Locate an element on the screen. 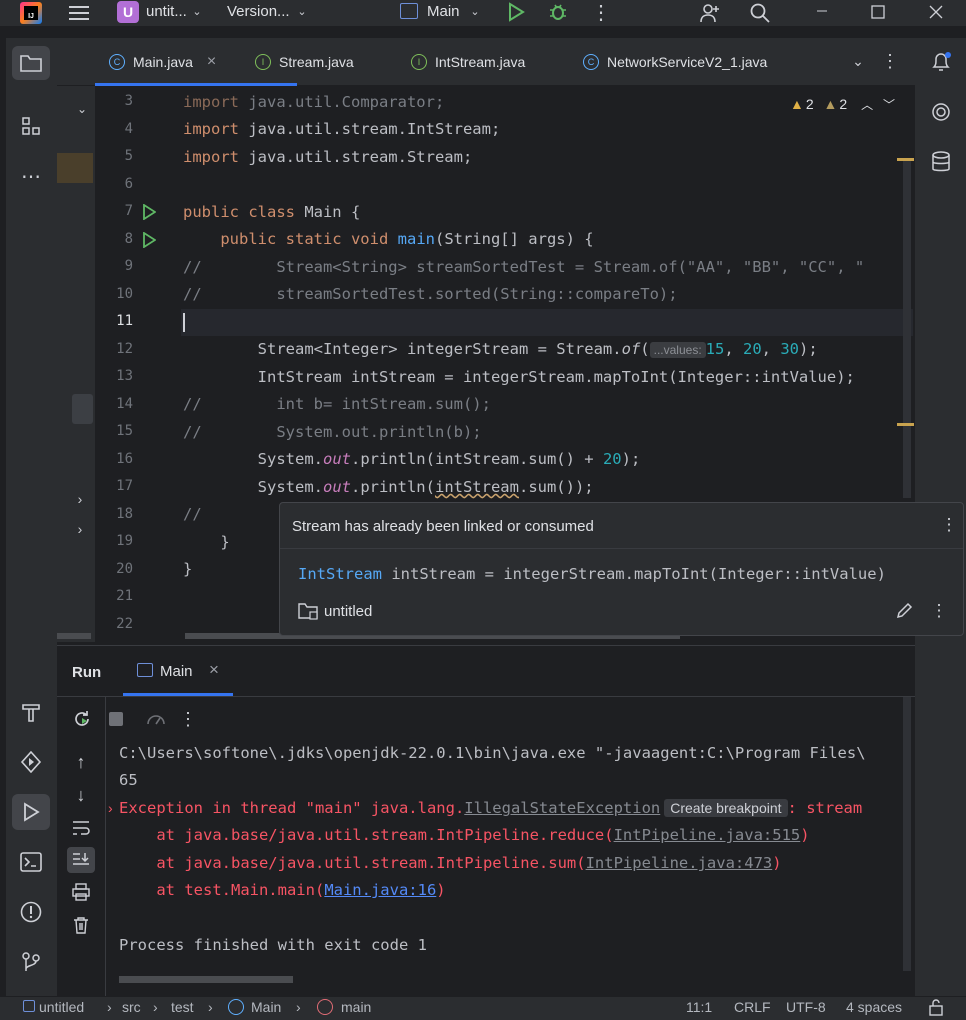 The image size is (966, 1020). tab-more-icon: ⋮ is located at coordinates (890, 61).